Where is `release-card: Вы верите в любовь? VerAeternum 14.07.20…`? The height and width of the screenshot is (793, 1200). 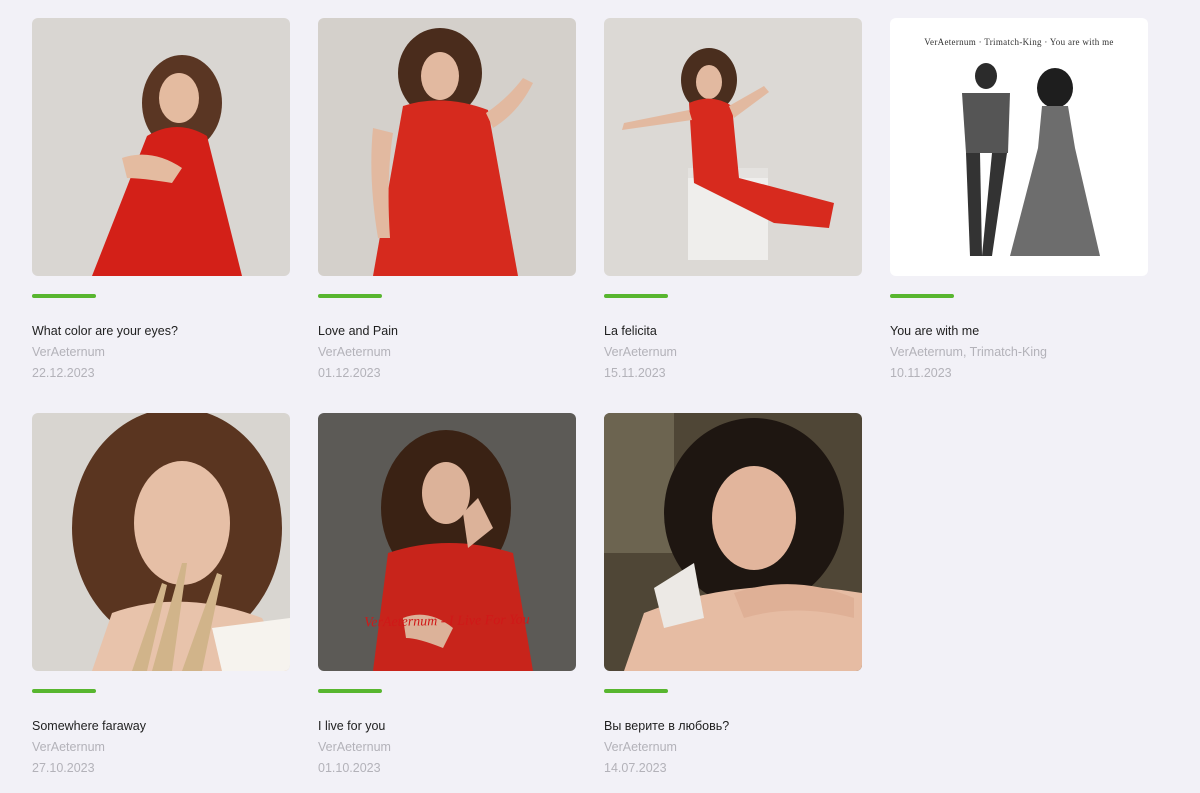 release-card: Вы верите в любовь? VerAeternum 14.07.20… is located at coordinates (733, 594).